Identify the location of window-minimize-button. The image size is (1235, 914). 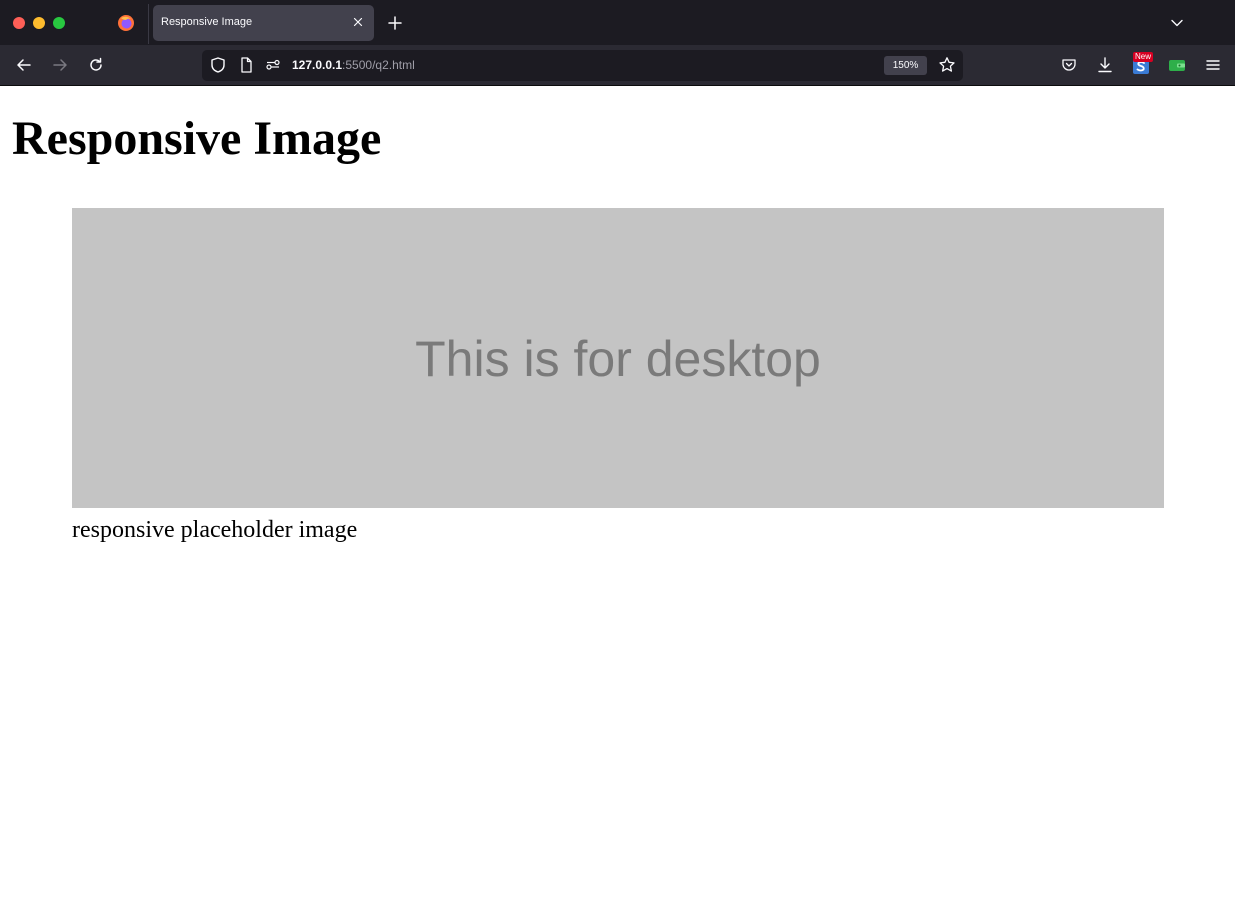
(39, 23).